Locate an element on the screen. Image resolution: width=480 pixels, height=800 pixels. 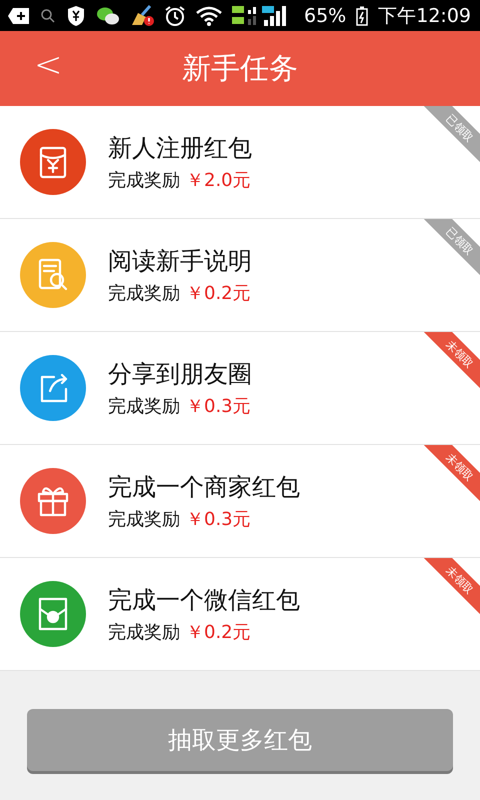
task-title: 完成一个商家红包 is located at coordinates (204, 487).